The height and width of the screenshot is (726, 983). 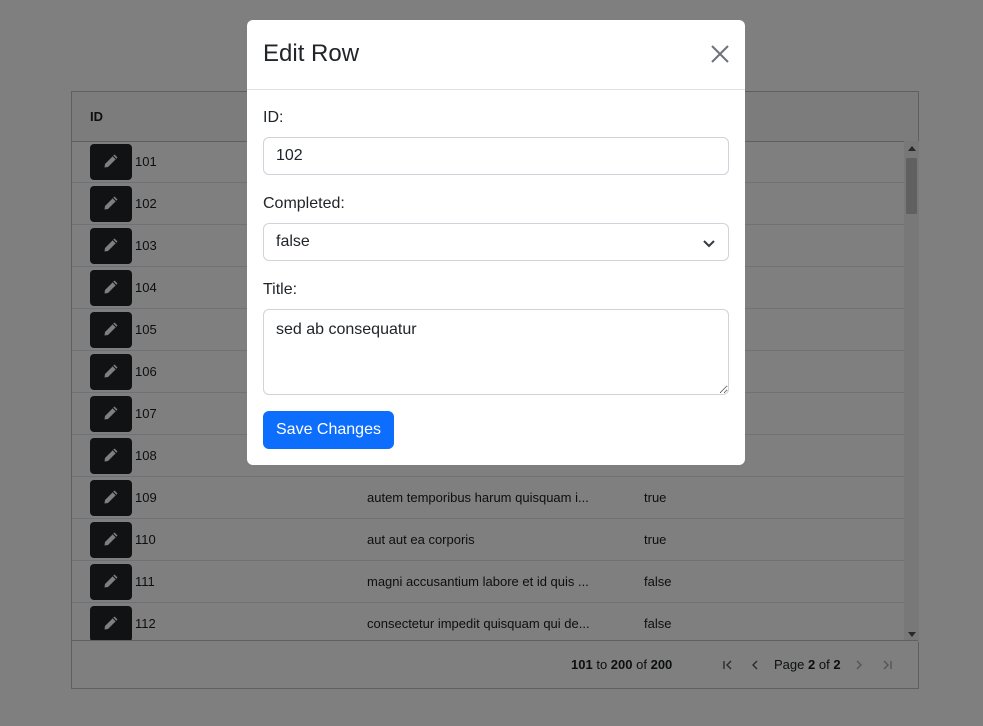 I want to click on modal-title: Edit Row, so click(x=311, y=53).